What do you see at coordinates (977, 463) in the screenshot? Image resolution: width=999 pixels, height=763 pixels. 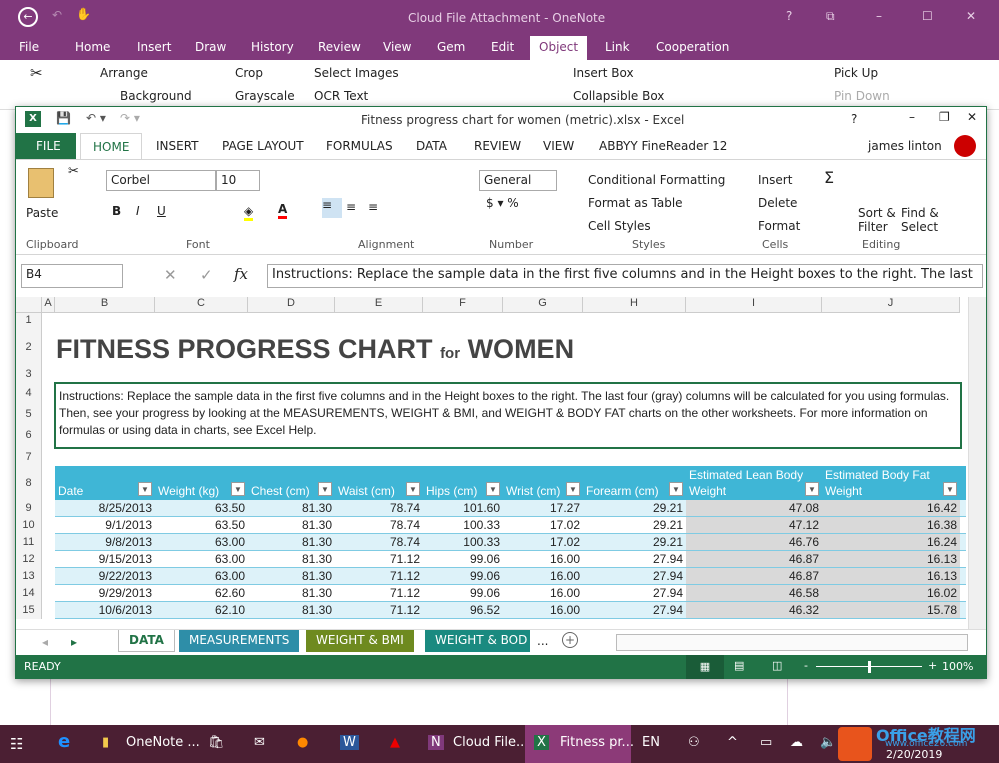 I see `vertical-scrollbar` at bounding box center [977, 463].